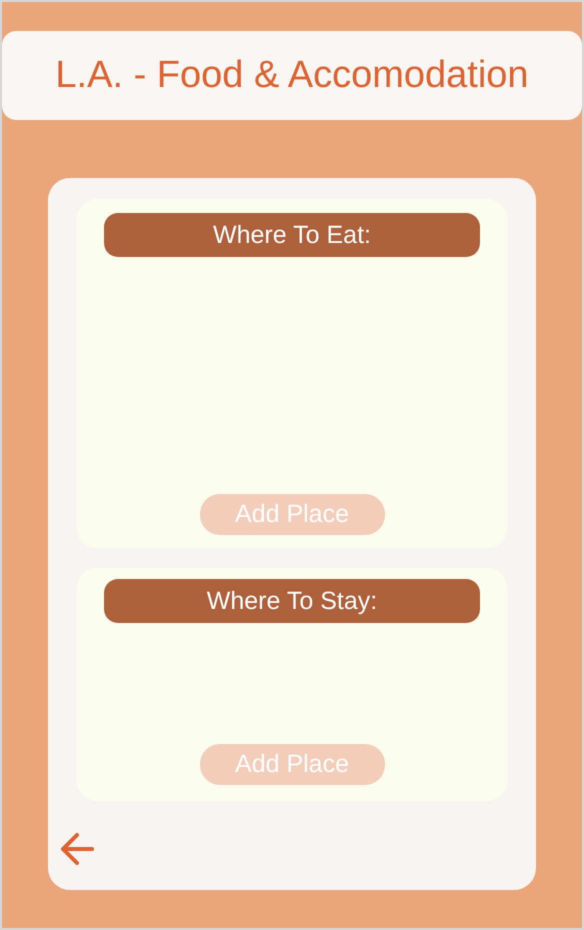  I want to click on section-heading: Where To Stay:, so click(292, 601).